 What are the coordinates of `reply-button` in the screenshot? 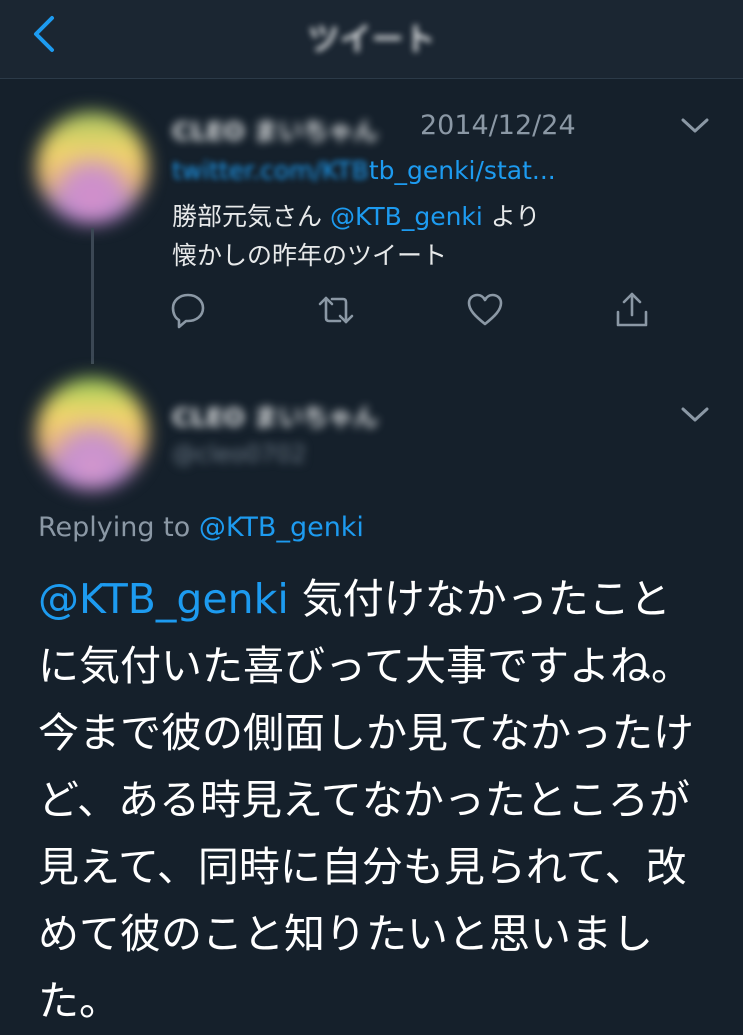 It's located at (188, 310).